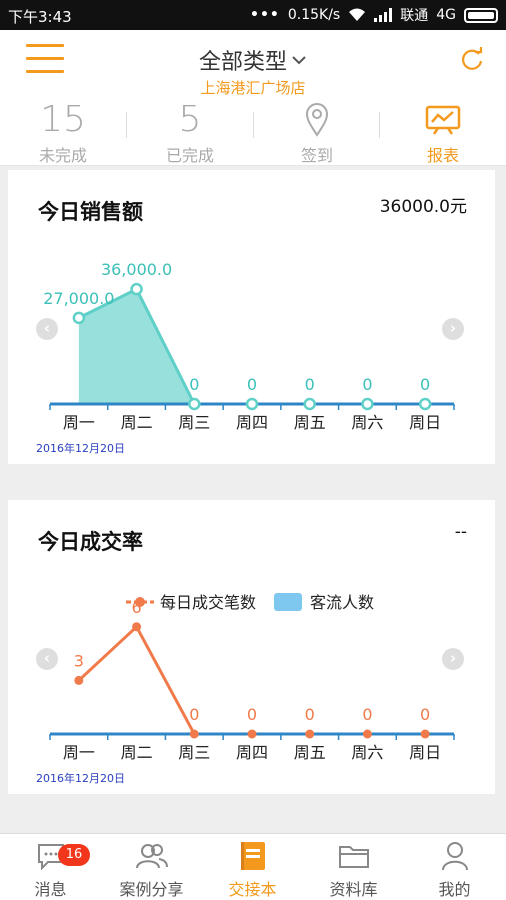 The image size is (506, 900). Describe the element at coordinates (353, 857) in the screenshot. I see `folder-icon` at that location.